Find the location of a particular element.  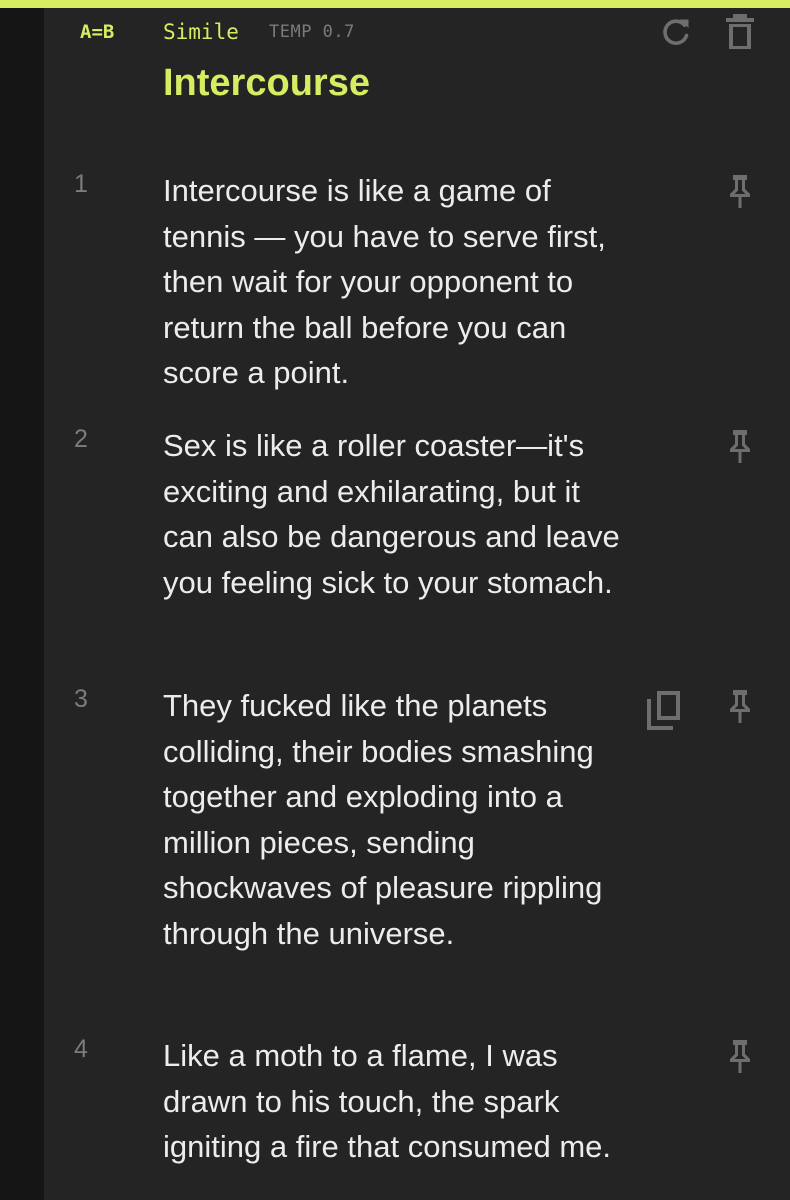

left-gutter is located at coordinates (22, 604).